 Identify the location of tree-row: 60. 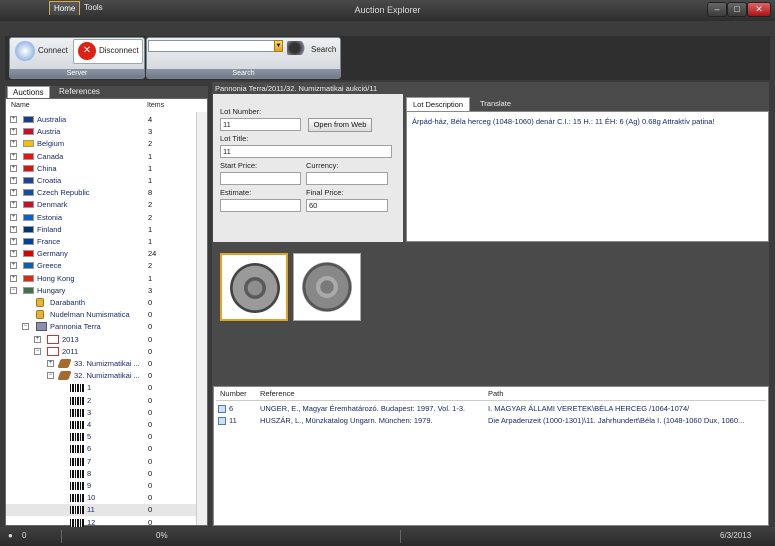
(101, 449).